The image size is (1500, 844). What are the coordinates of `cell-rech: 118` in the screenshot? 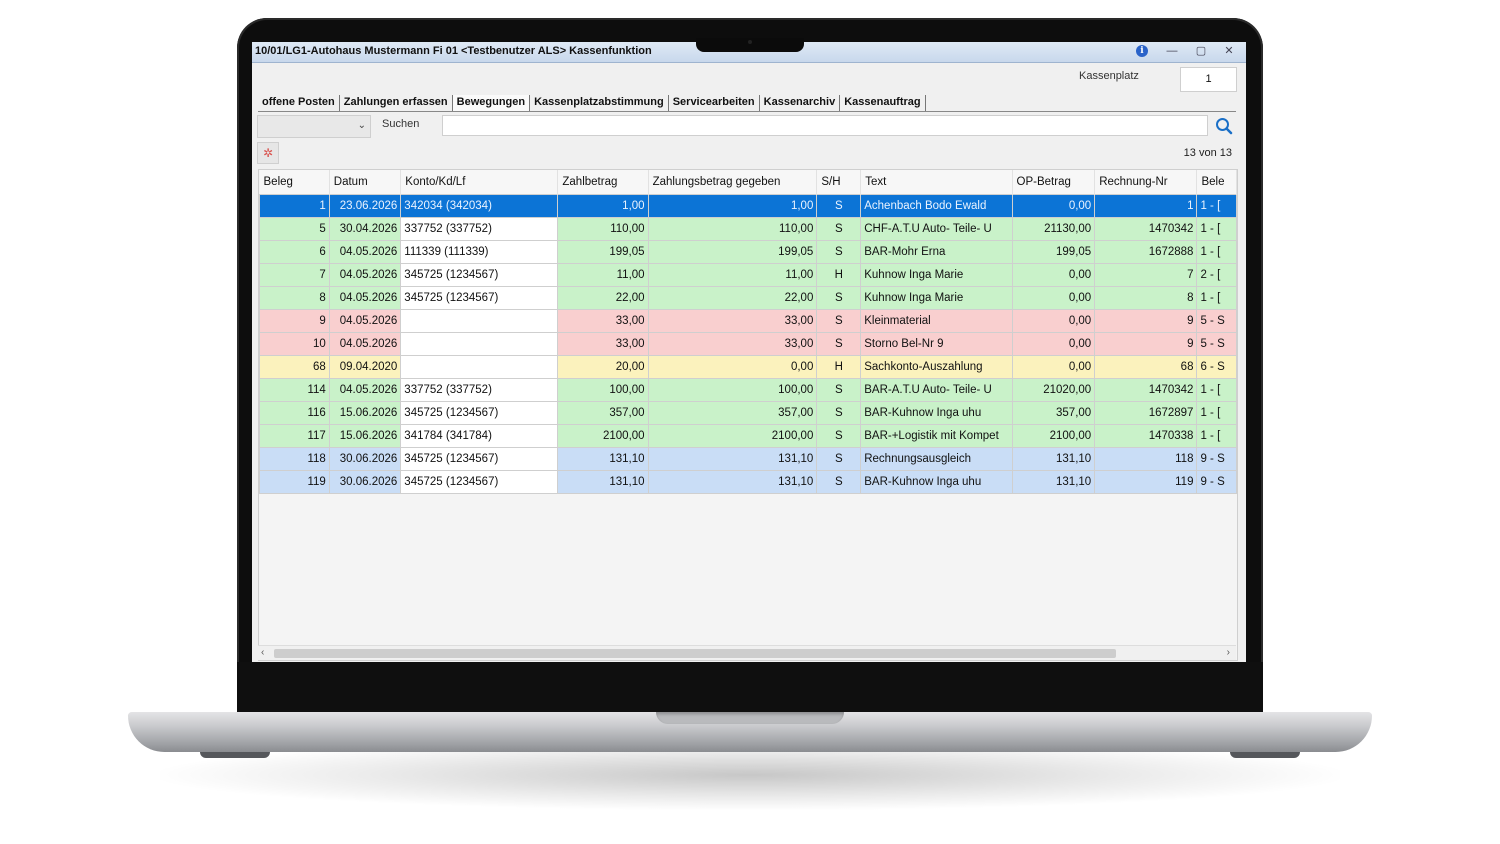 It's located at (1146, 459).